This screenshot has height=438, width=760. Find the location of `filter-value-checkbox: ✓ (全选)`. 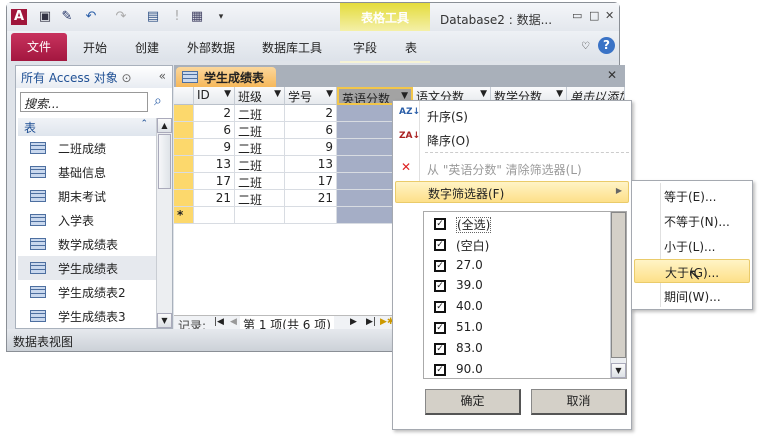

filter-value-checkbox: ✓ (全选) is located at coordinates (461, 224).